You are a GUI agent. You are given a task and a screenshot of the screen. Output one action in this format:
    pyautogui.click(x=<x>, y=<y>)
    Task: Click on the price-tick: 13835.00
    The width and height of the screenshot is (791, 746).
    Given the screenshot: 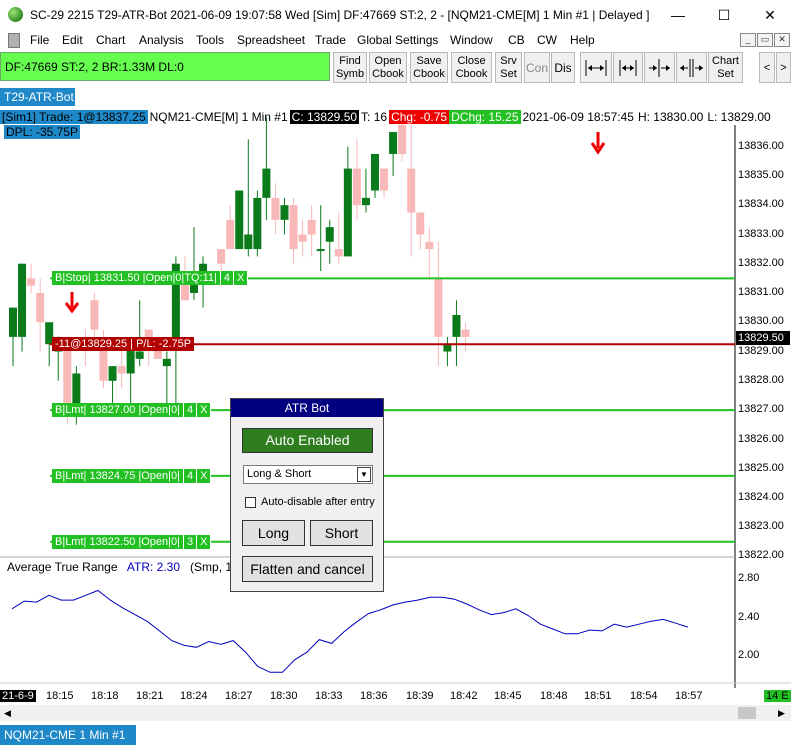 What is the action you would take?
    pyautogui.click(x=761, y=175)
    